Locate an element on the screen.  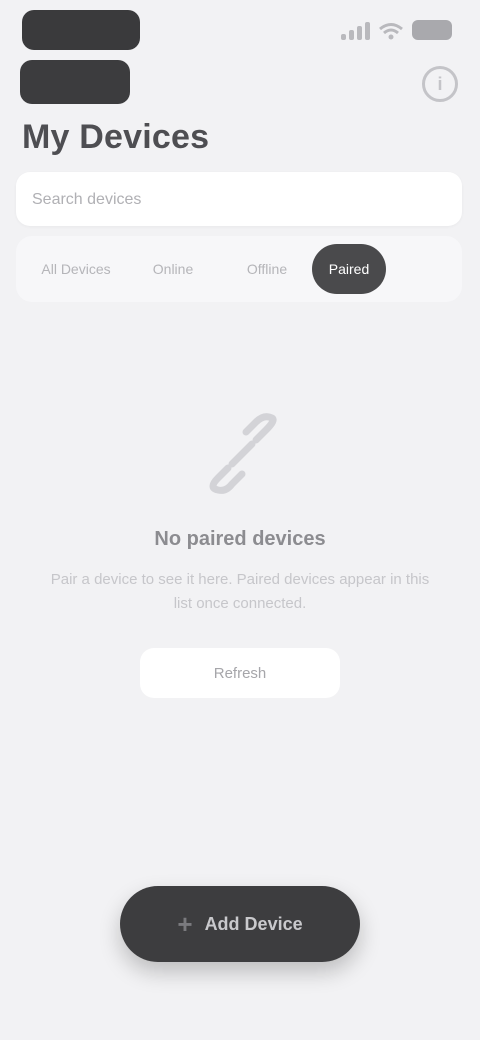
wifi-icon is located at coordinates (391, 31).